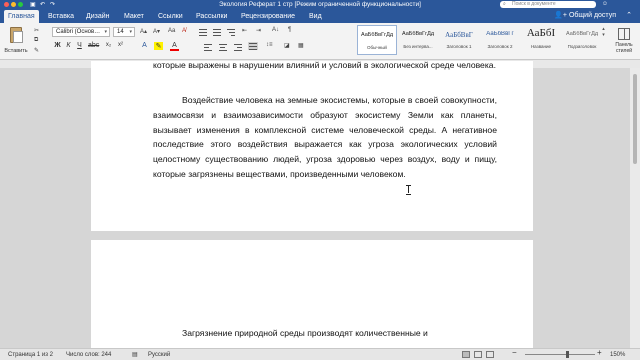 The image size is (640, 360). What do you see at coordinates (36, 30) in the screenshot?
I see `cut-icon: ✂` at bounding box center [36, 30].